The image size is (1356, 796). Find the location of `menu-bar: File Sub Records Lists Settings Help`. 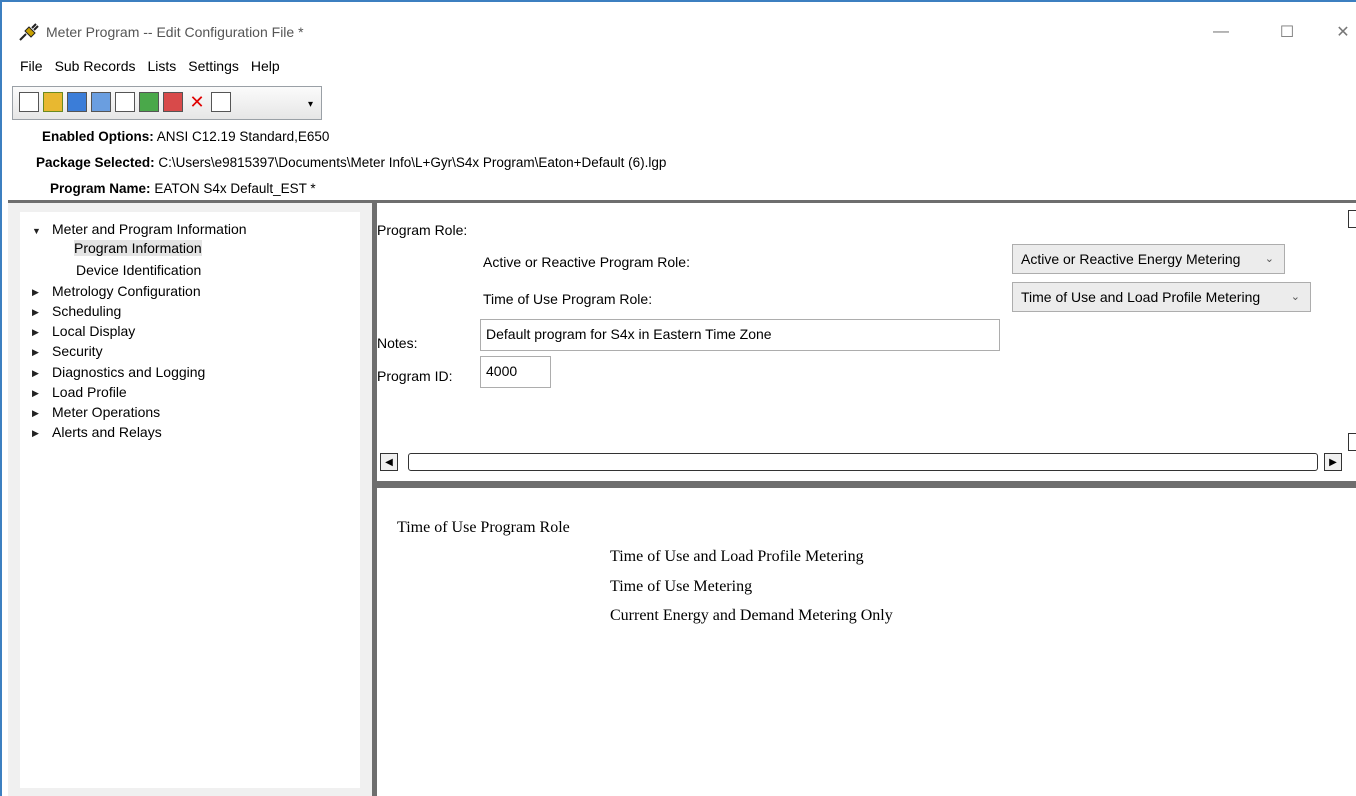

menu-bar: File Sub Records Lists Settings Help is located at coordinates (144, 68).